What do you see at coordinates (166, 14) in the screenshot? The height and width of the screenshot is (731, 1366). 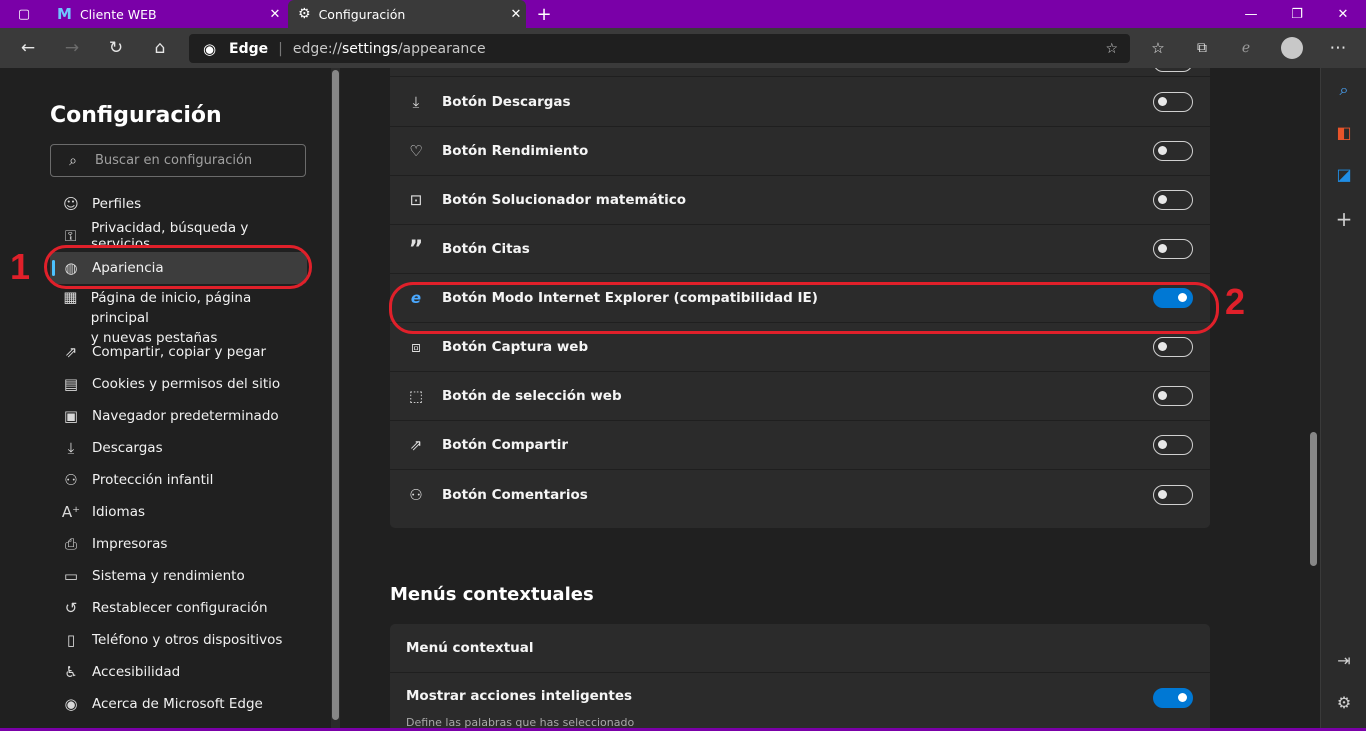 I see `tab-cliente-web: M Cliente WEB ✕` at bounding box center [166, 14].